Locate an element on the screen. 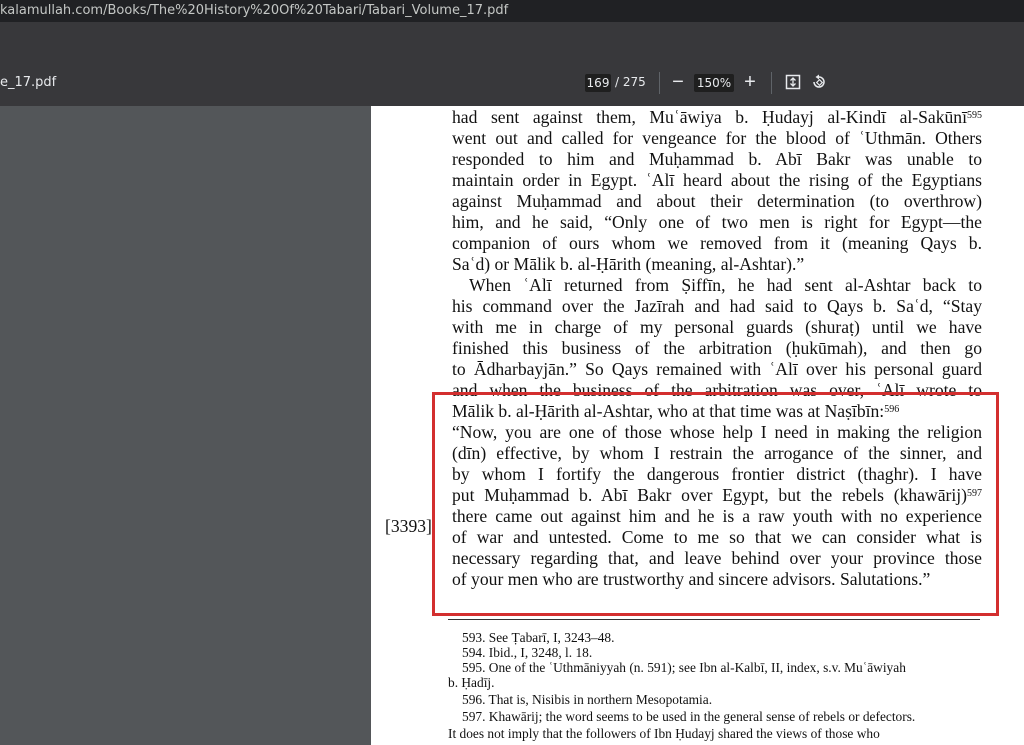 The image size is (1024, 745). zoom-in-button: + is located at coordinates (750, 82).